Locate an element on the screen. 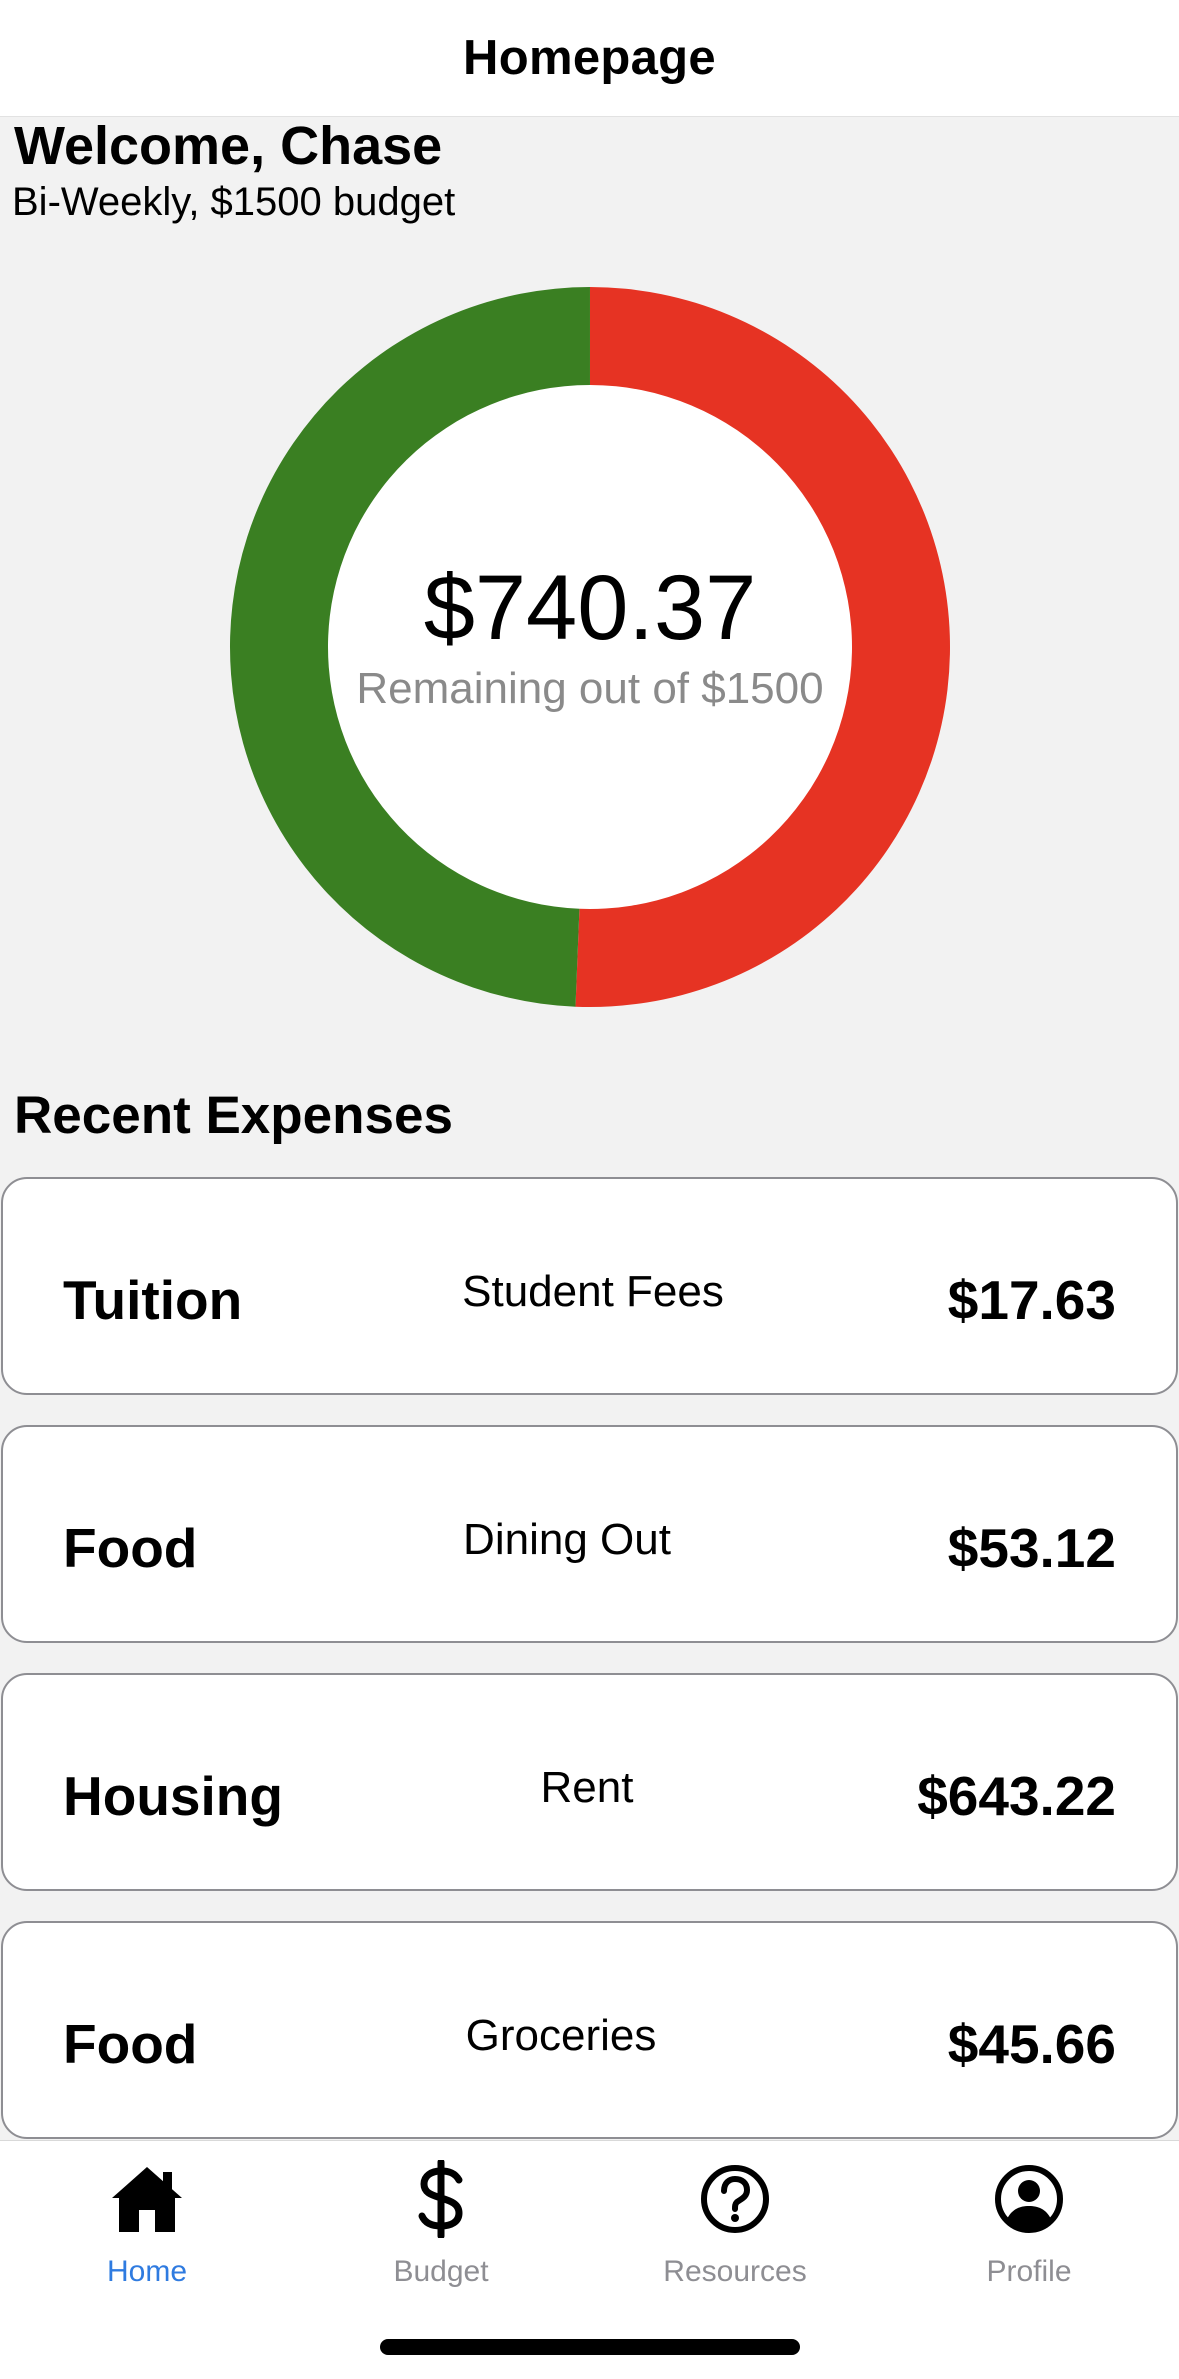  welcome-heading: Welcome, Chase is located at coordinates (228, 146).